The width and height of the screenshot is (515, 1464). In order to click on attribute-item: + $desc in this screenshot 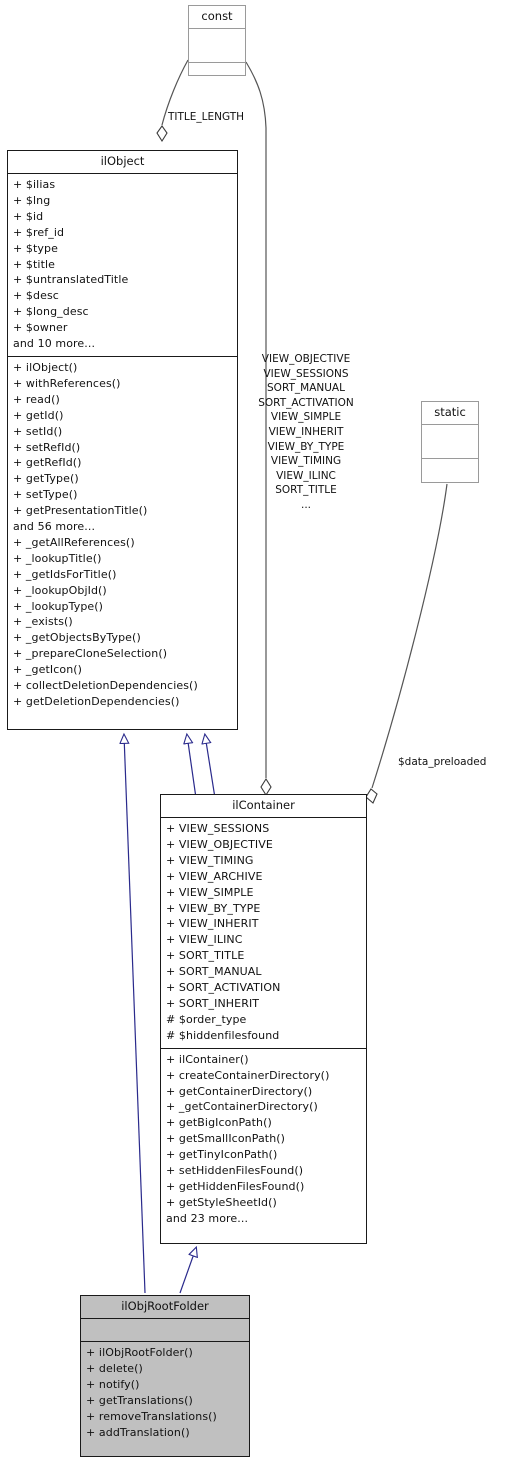, I will do `click(36, 296)`.